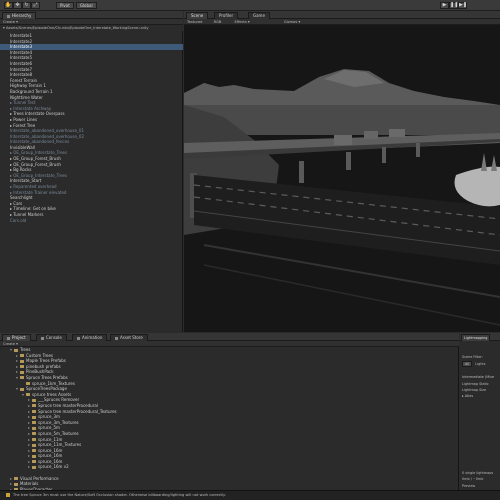  Describe the element at coordinates (21, 35) in the screenshot. I see `hierarchy-item-label: Interstate1` at that location.